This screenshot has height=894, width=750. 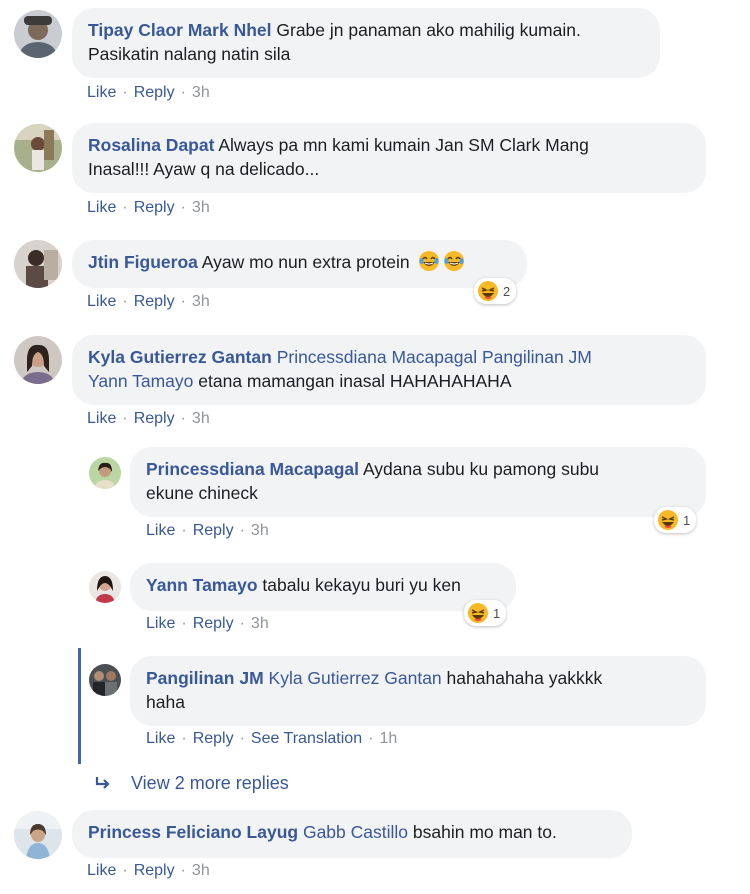 What do you see at coordinates (205, 678) in the screenshot?
I see `comment-author: Pangilinan JM` at bounding box center [205, 678].